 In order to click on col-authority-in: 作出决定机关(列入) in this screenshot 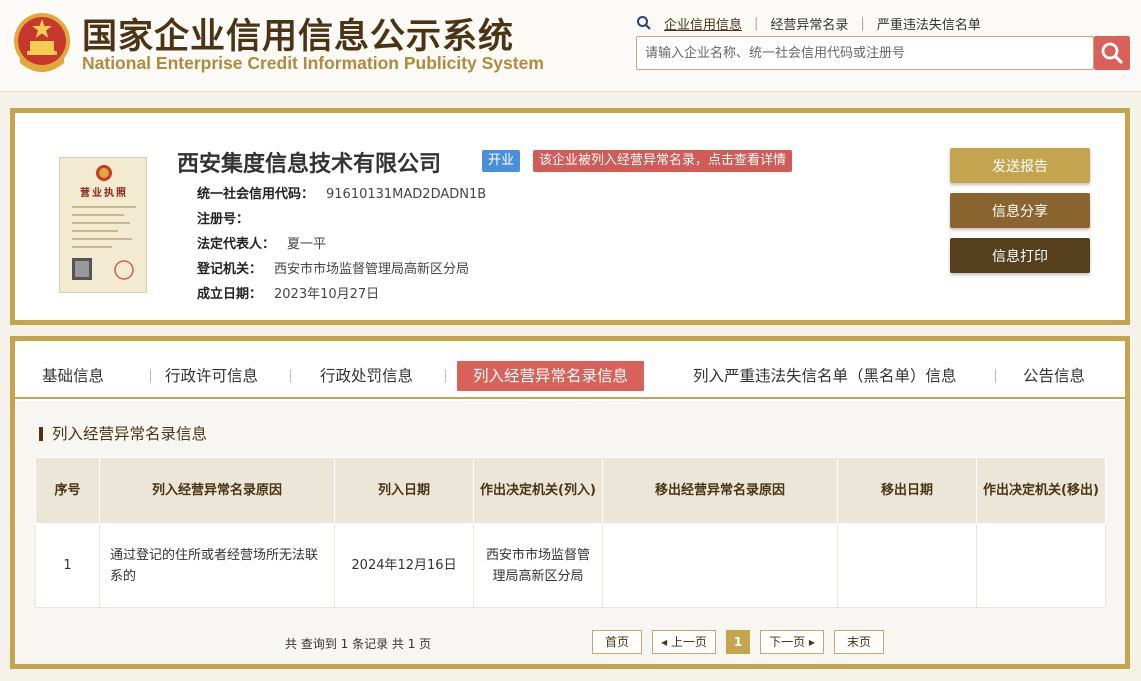, I will do `click(538, 490)`.